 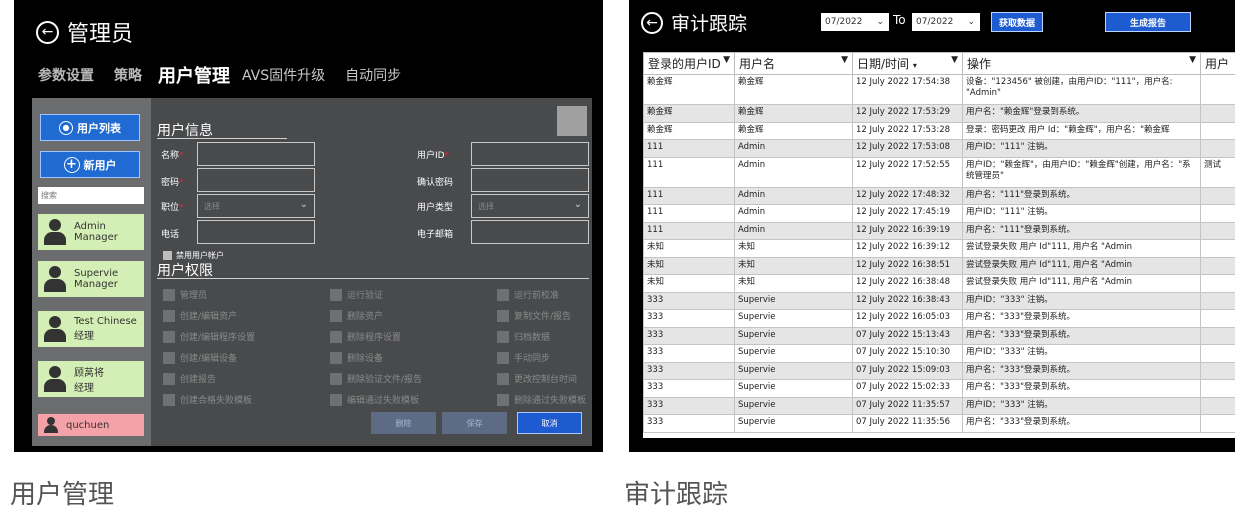 I want to click on permission-item: 归档数据, so click(x=523, y=336).